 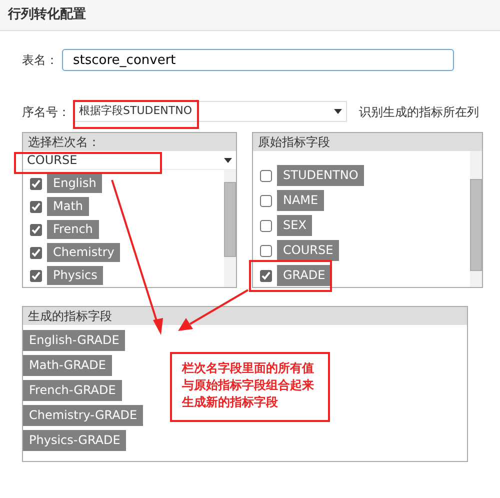 What do you see at coordinates (67, 365) in the screenshot?
I see `field-tag: Math-GRADE` at bounding box center [67, 365].